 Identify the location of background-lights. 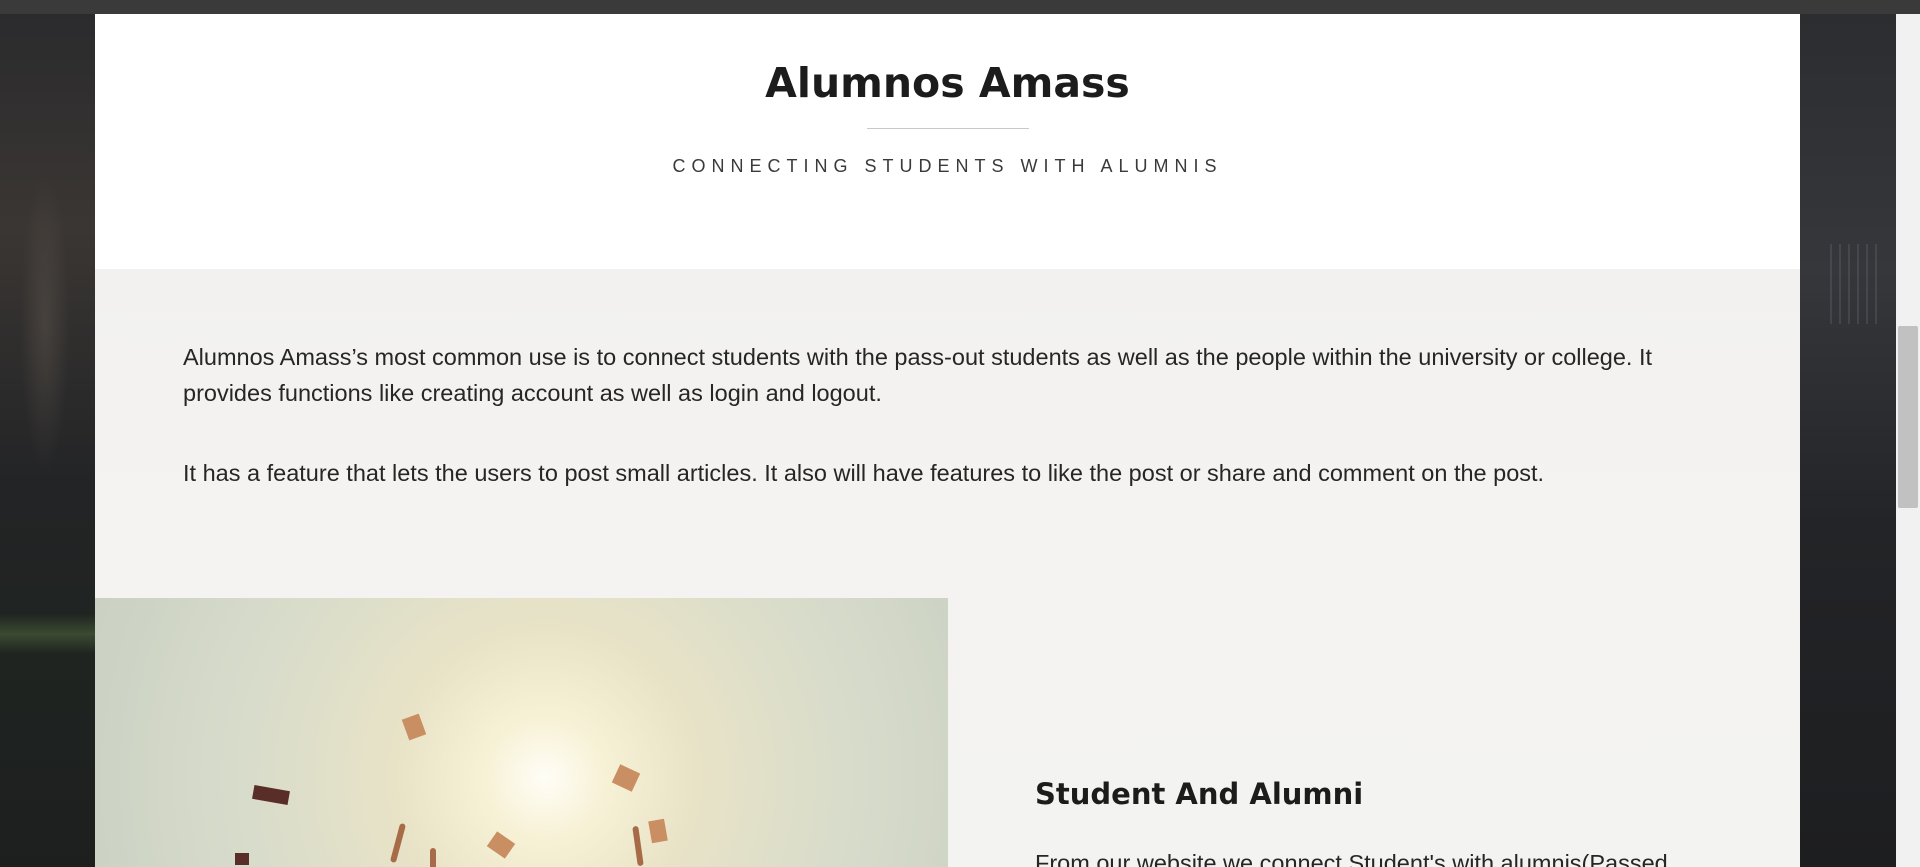
(1855, 284).